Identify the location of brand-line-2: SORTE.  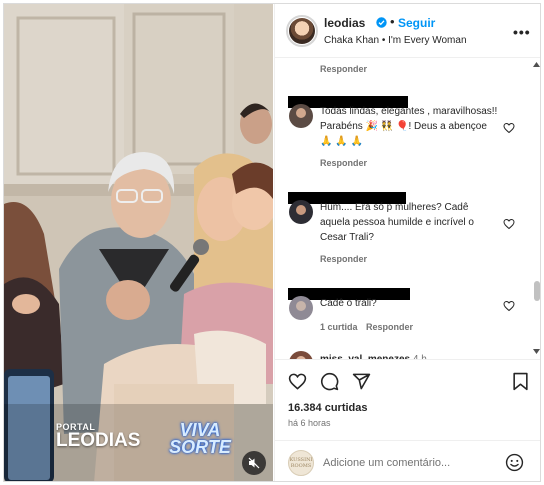
(200, 447).